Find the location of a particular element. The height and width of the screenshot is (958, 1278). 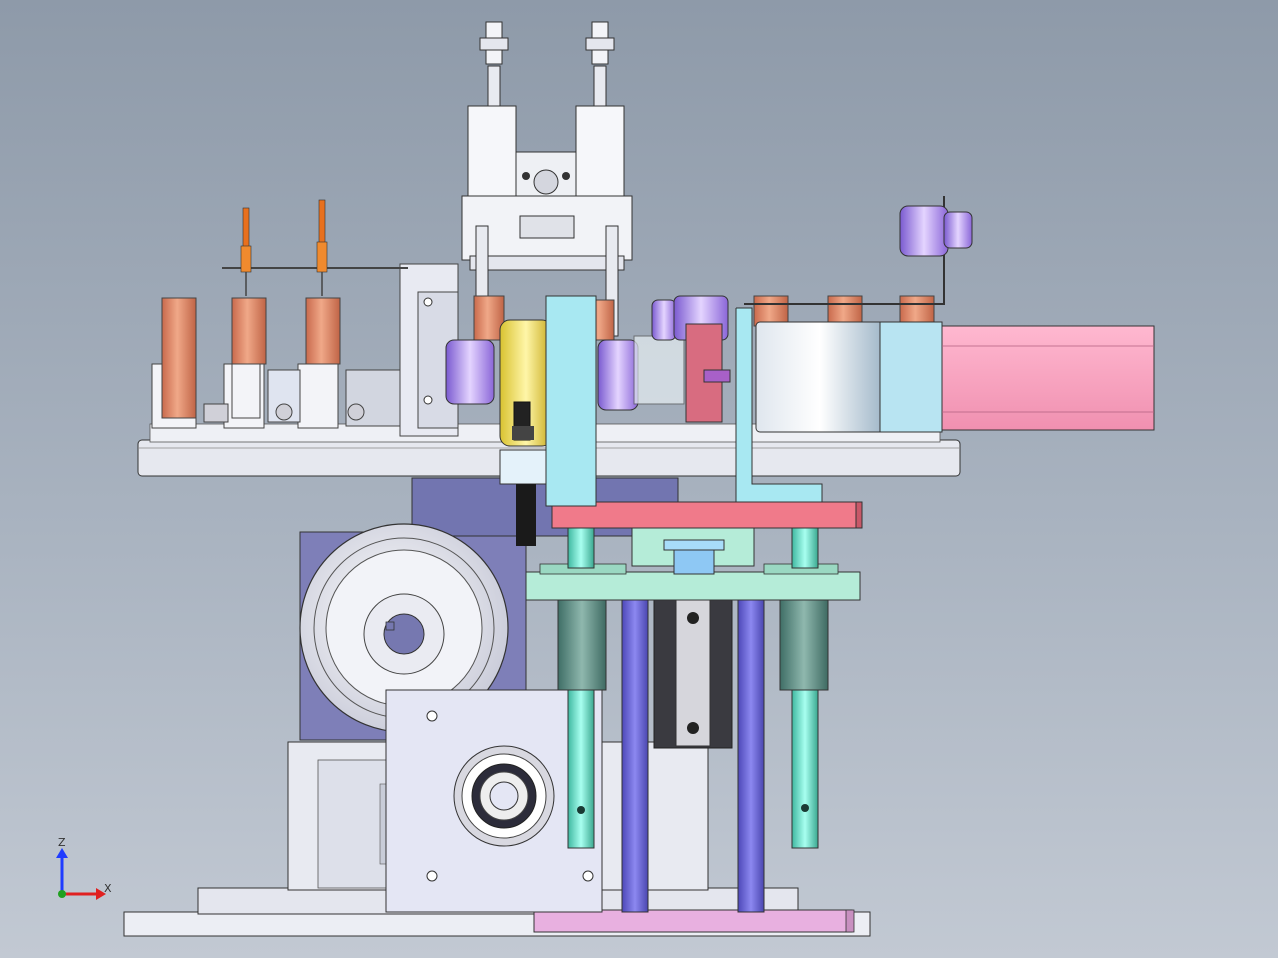

twin-cylinder is located at coordinates (547, 179).